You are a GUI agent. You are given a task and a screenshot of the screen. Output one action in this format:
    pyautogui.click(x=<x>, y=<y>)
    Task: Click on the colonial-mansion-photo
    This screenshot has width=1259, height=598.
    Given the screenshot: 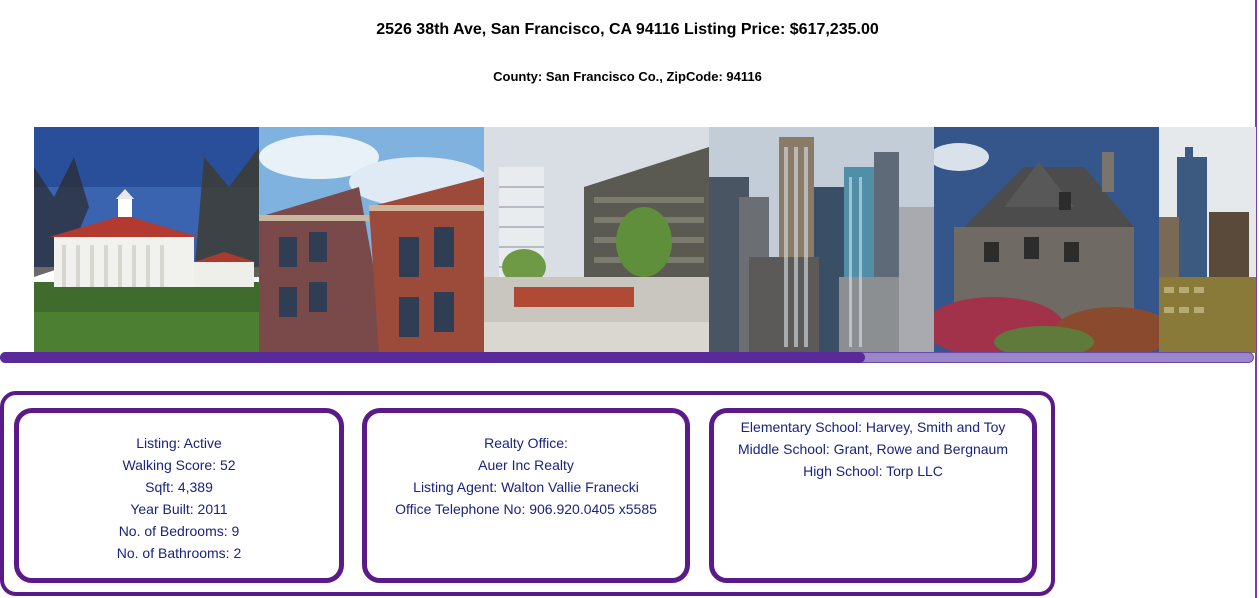 What is the action you would take?
    pyautogui.click(x=146, y=240)
    